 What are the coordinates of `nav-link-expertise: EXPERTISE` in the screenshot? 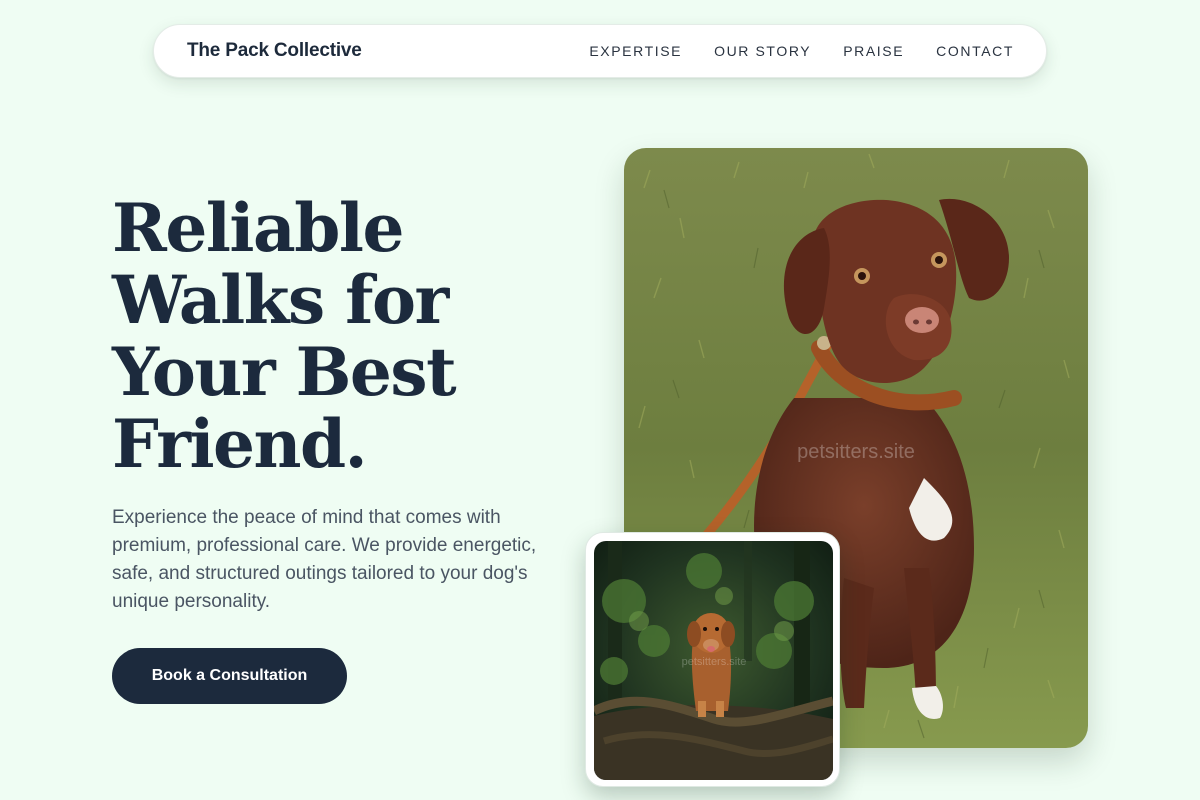 It's located at (635, 51).